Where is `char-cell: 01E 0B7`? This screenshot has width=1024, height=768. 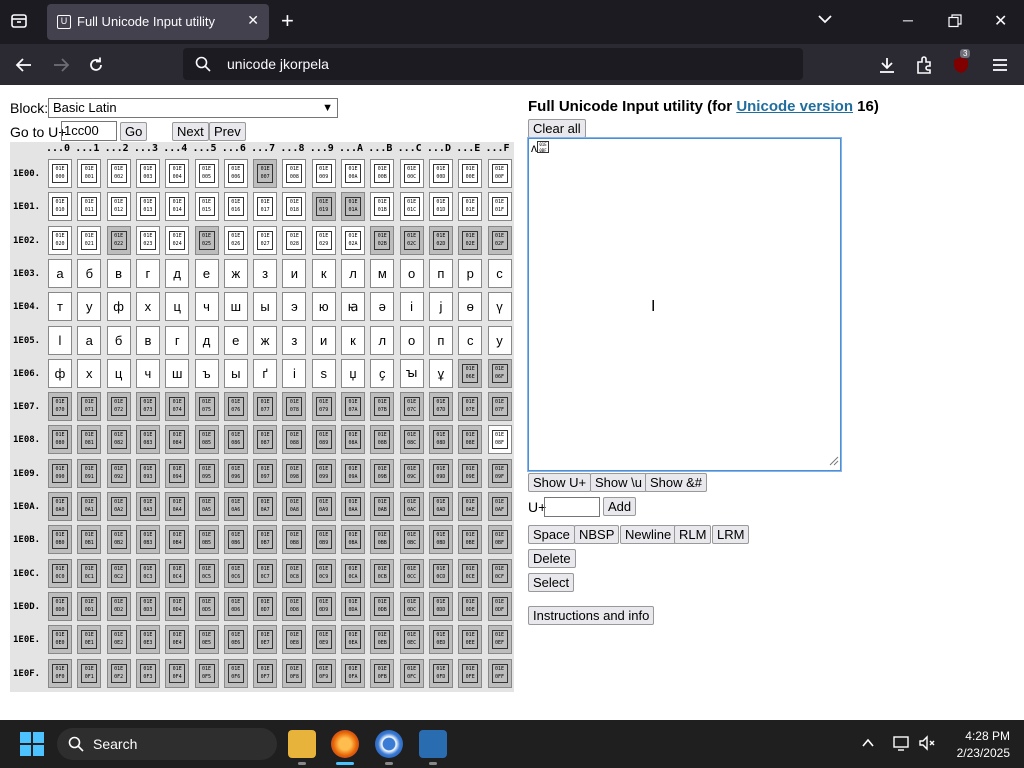
char-cell: 01E 0B7 is located at coordinates (265, 540).